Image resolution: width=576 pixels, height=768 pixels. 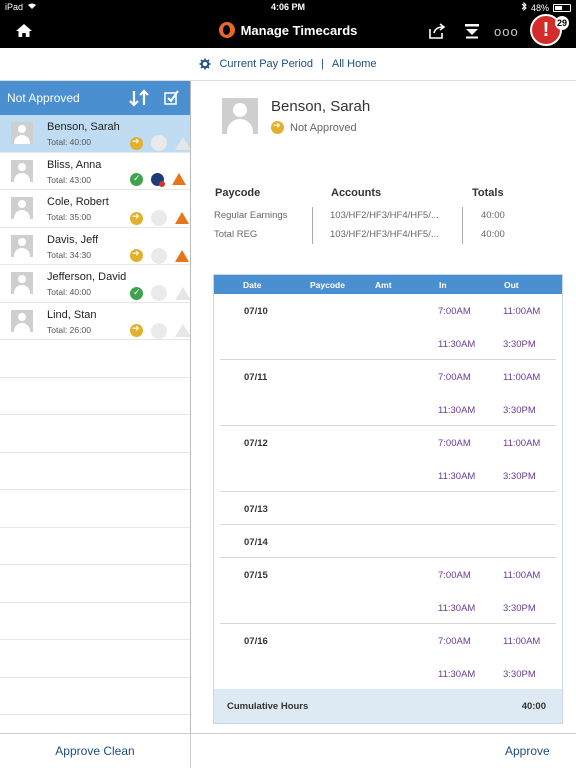 I want to click on pay-period-link: Current Pay Period, so click(x=266, y=64).